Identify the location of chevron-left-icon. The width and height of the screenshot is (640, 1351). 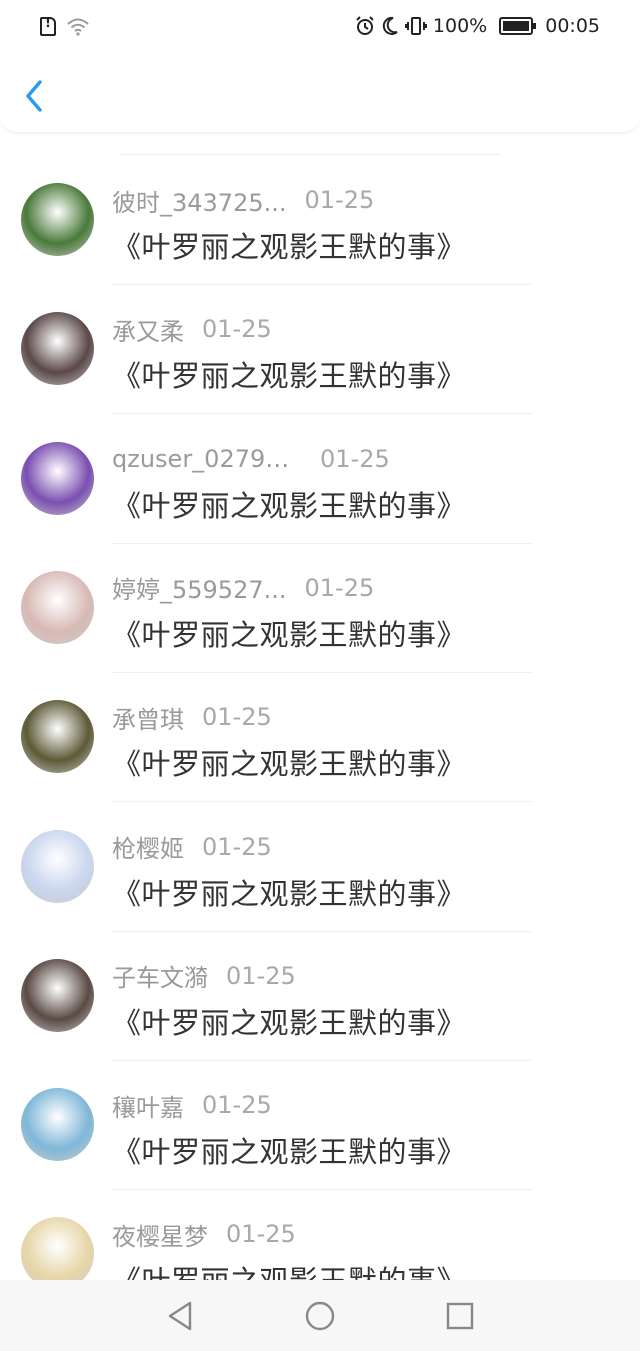
(34, 96).